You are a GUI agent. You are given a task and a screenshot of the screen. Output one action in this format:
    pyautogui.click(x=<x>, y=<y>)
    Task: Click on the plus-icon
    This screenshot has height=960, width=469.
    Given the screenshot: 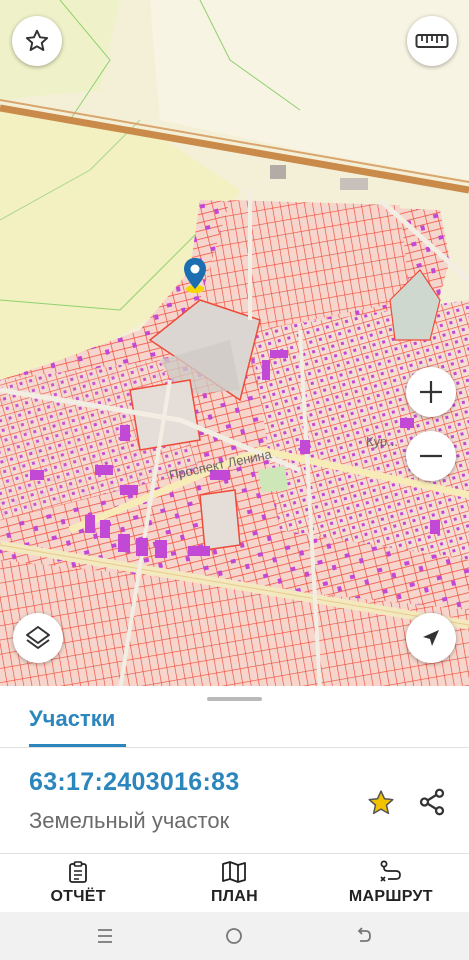 What is the action you would take?
    pyautogui.click(x=431, y=392)
    